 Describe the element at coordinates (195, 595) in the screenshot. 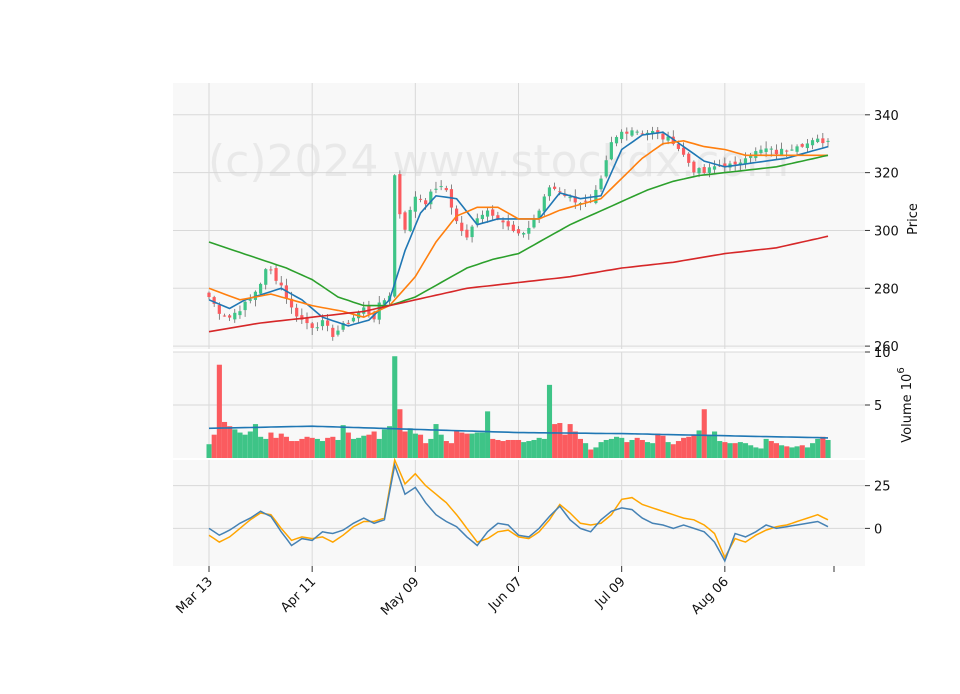

I see `x-tick-label: Mar 13` at that location.